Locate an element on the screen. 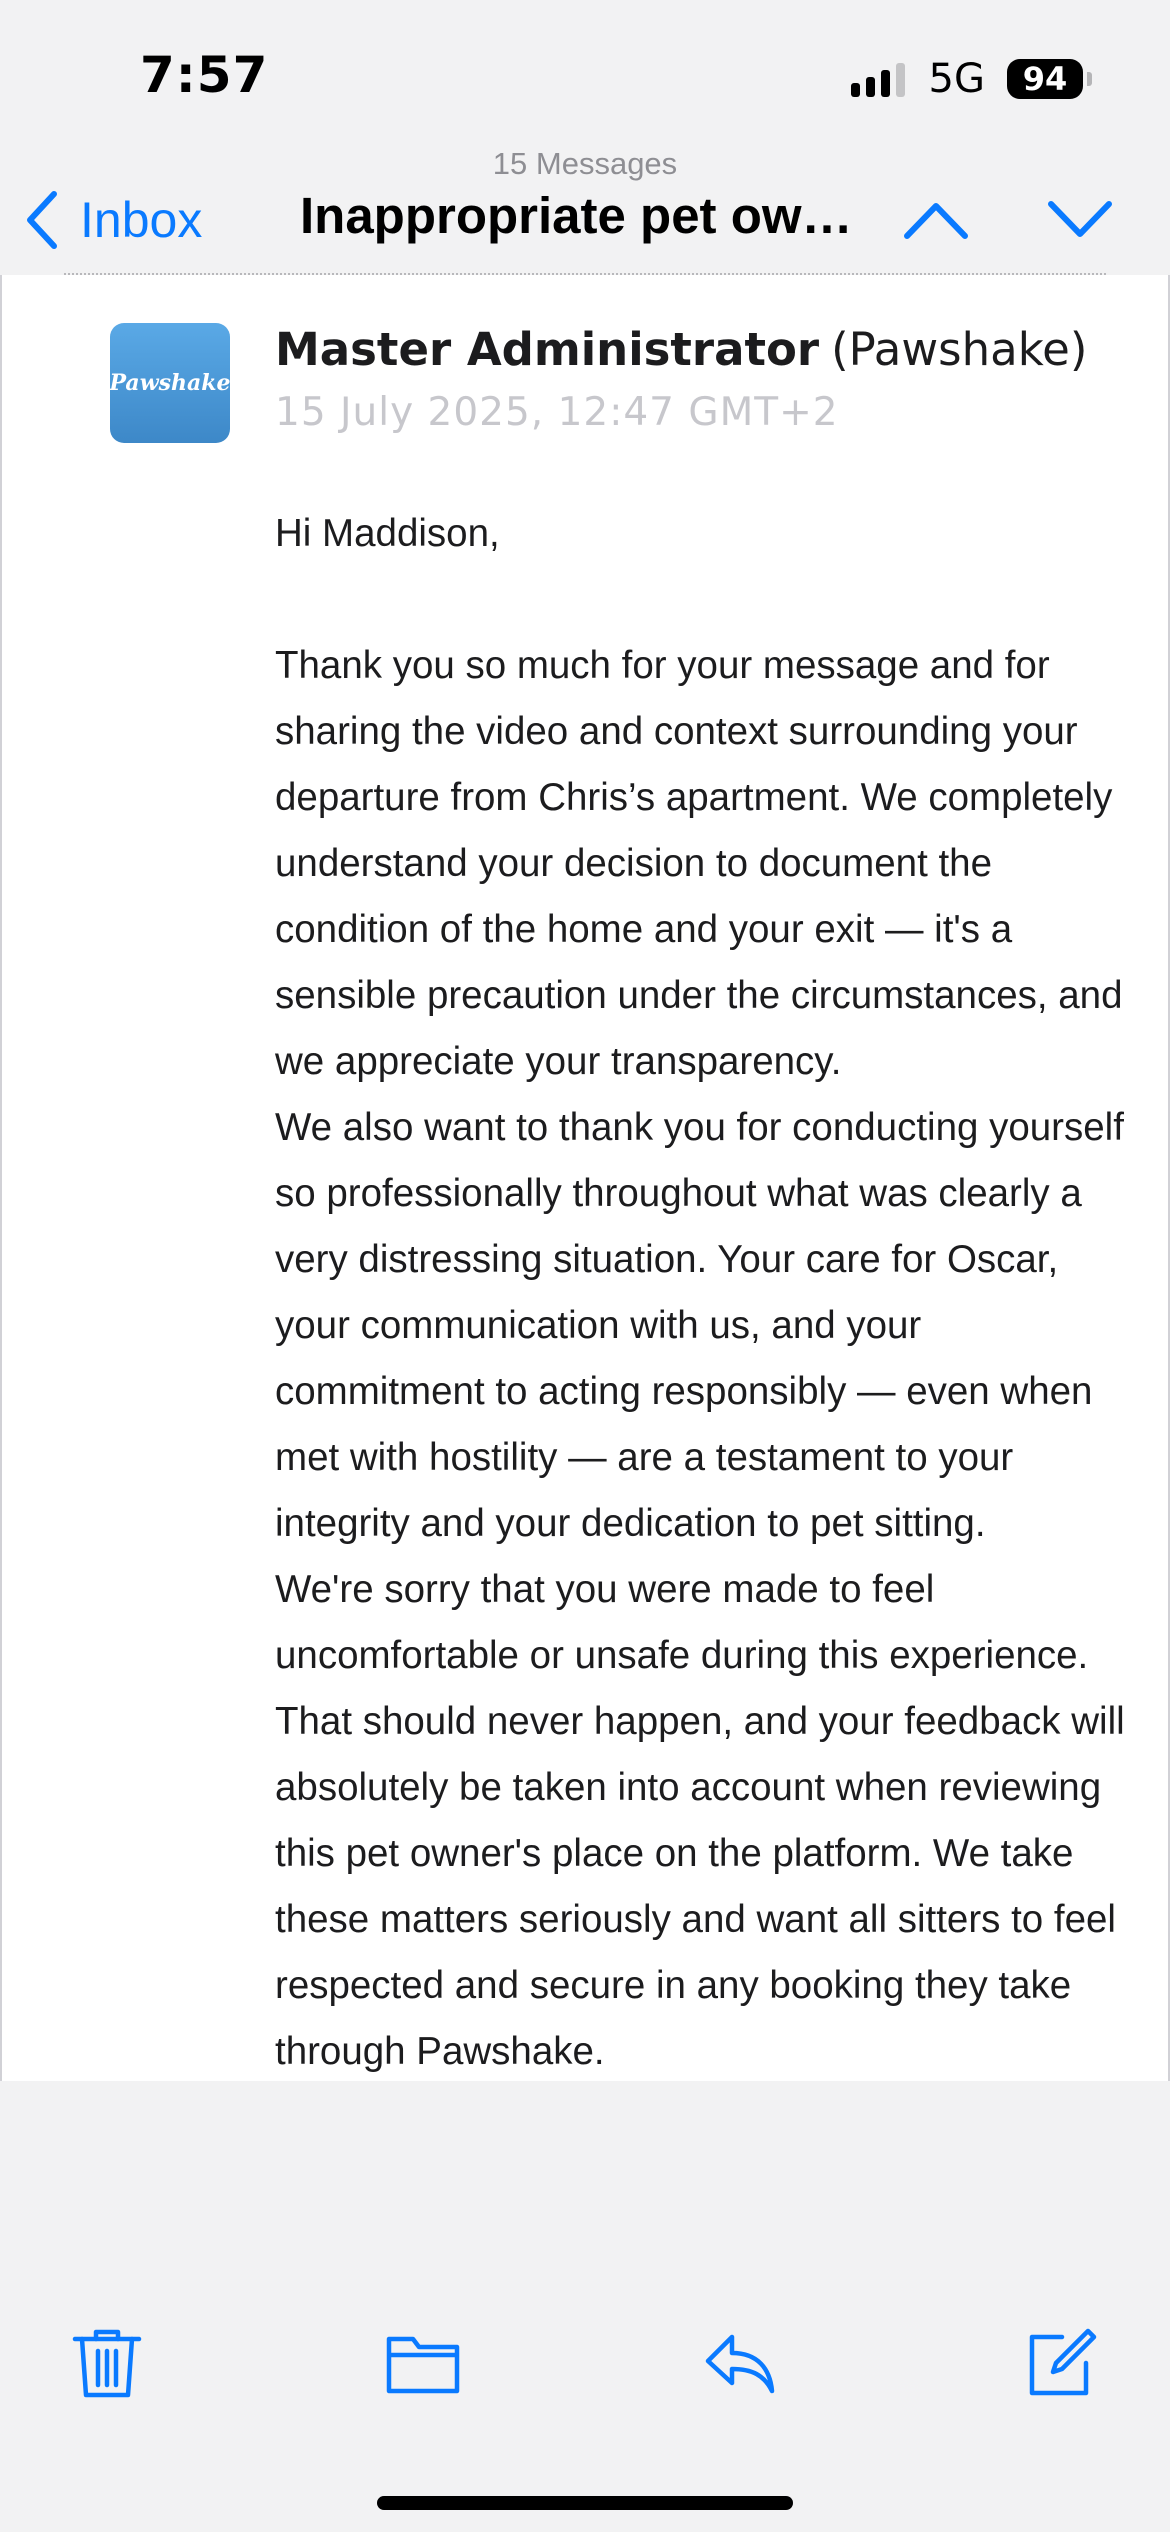 Image resolution: width=1170 pixels, height=2532 pixels. back-label: Inbox is located at coordinates (141, 220).